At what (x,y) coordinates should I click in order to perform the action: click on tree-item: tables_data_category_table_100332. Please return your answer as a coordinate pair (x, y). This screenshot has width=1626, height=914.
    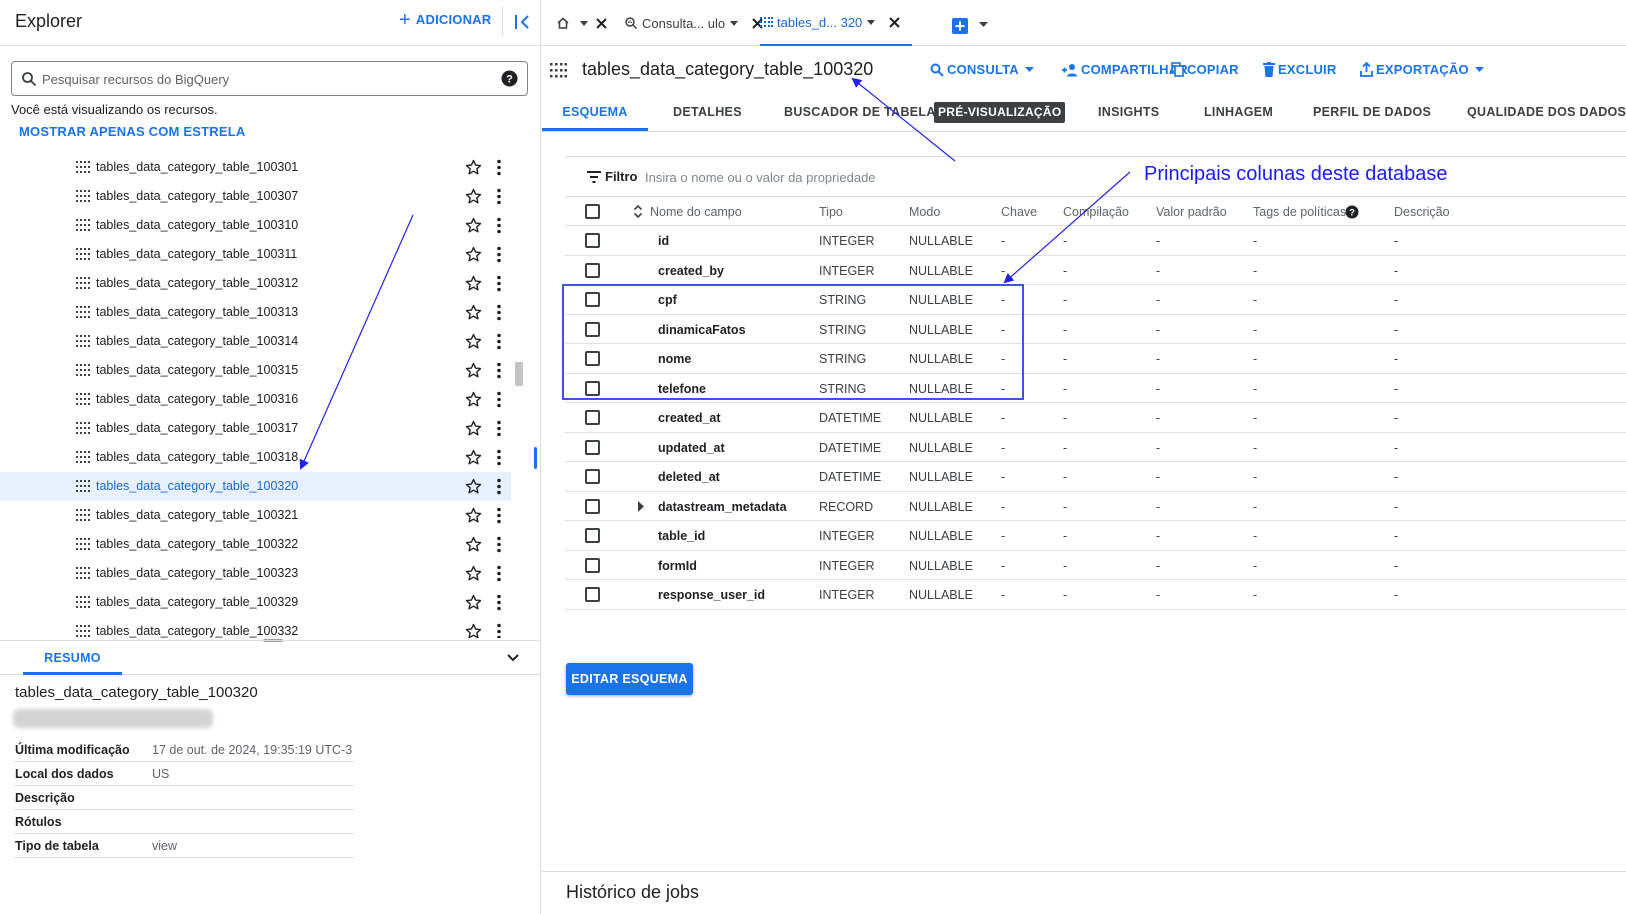
    Looking at the image, I should click on (255, 627).